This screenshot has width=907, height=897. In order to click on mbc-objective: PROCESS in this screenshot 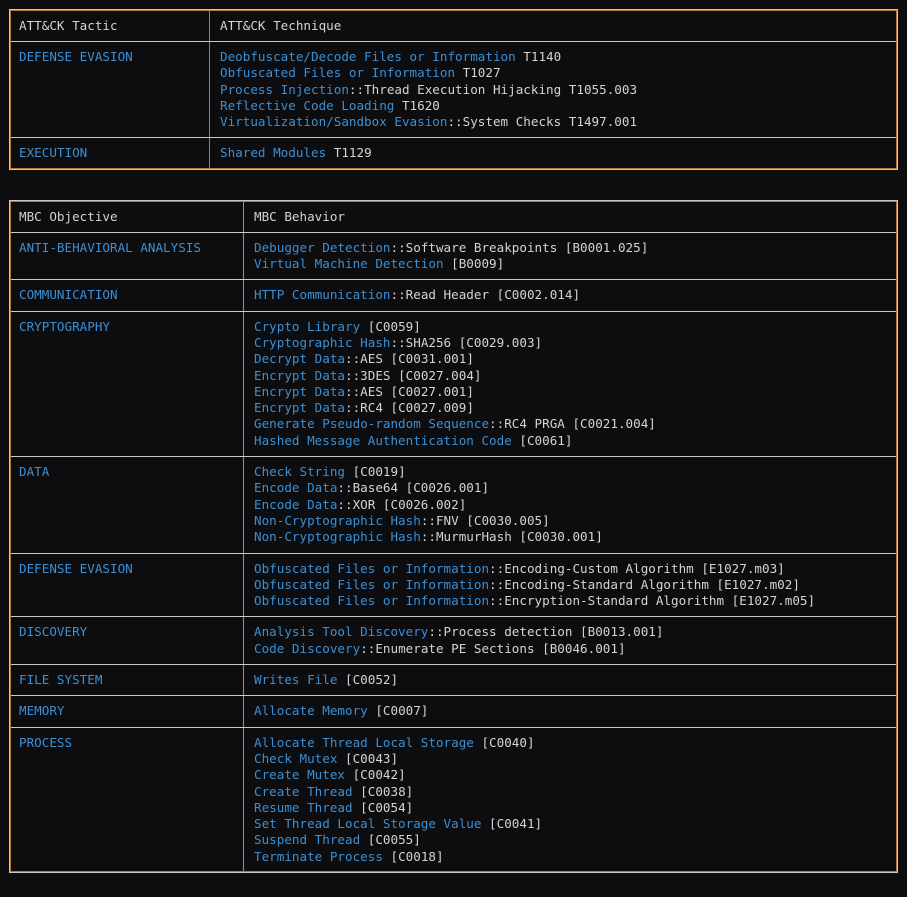, I will do `click(126, 799)`.